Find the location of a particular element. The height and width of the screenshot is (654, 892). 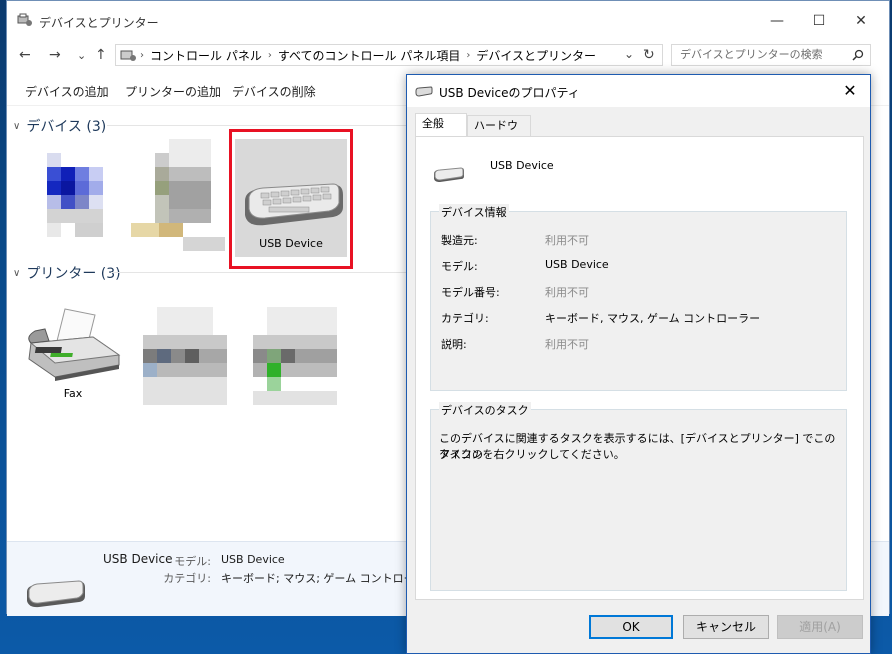

search-placeholder: デバイスとプリンターの検索 is located at coordinates (751, 54).